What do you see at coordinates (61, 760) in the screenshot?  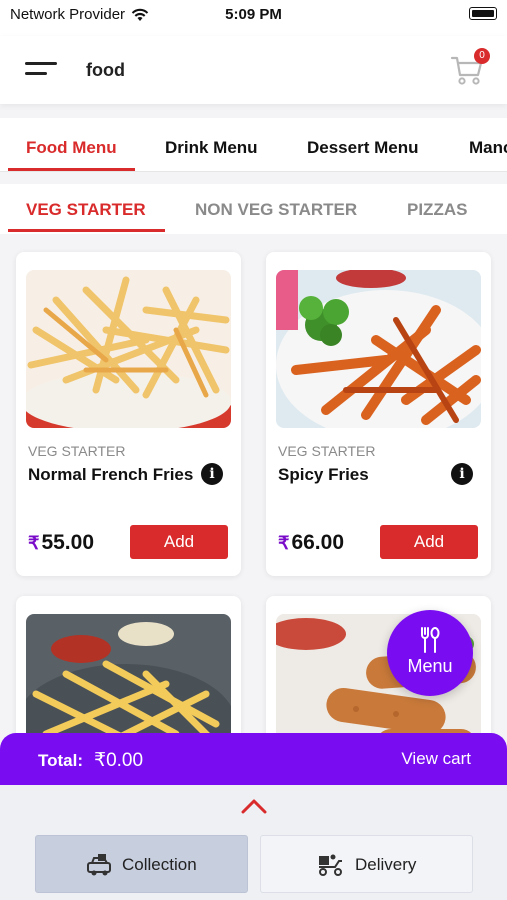 I see `total-label: Total:` at bounding box center [61, 760].